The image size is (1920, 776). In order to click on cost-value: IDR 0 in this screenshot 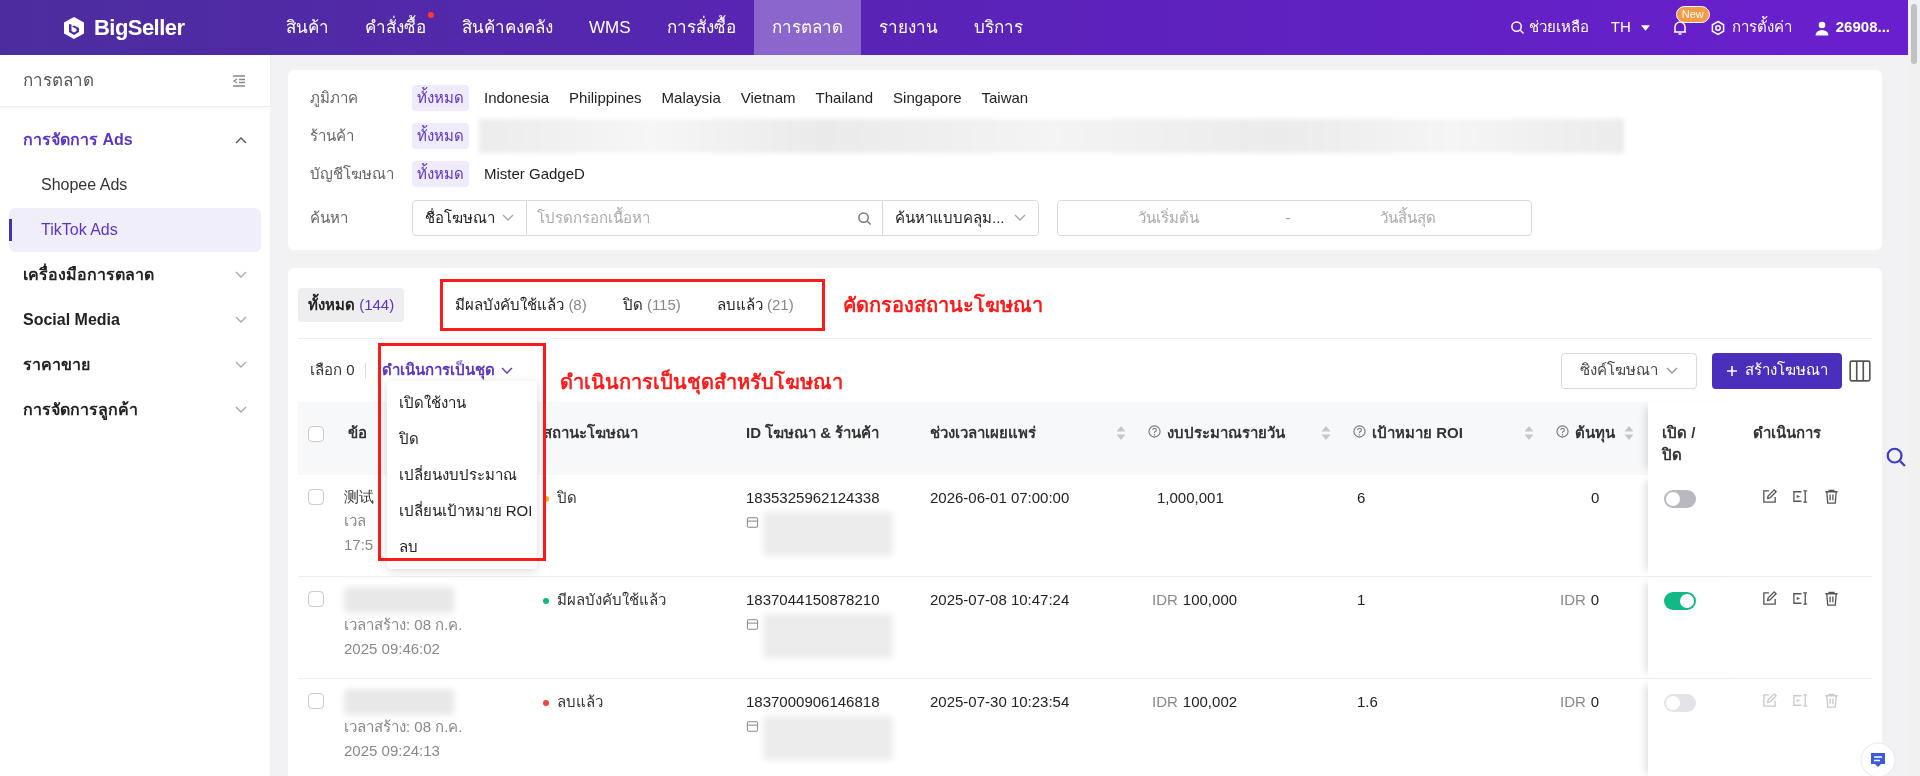, I will do `click(1580, 701)`.